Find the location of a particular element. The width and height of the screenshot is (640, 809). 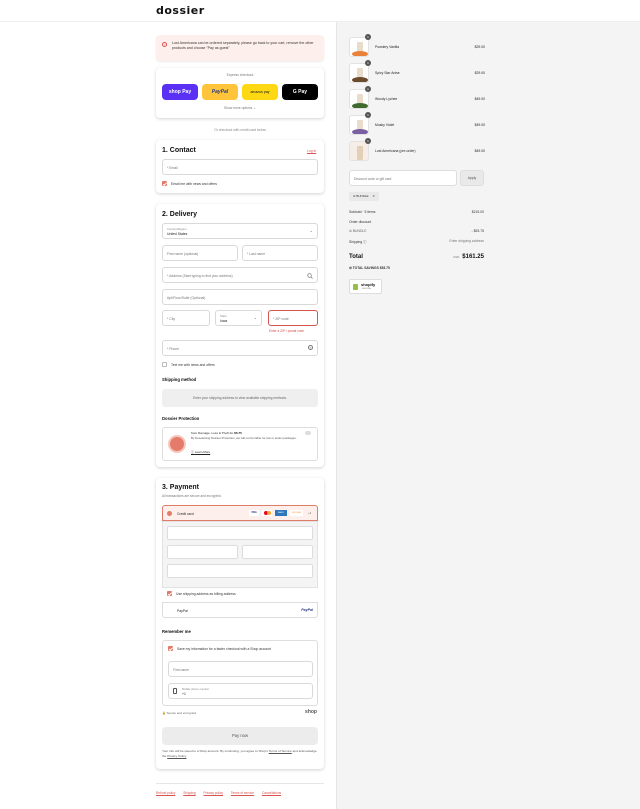

phone-field: * Phone ? is located at coordinates (240, 348).